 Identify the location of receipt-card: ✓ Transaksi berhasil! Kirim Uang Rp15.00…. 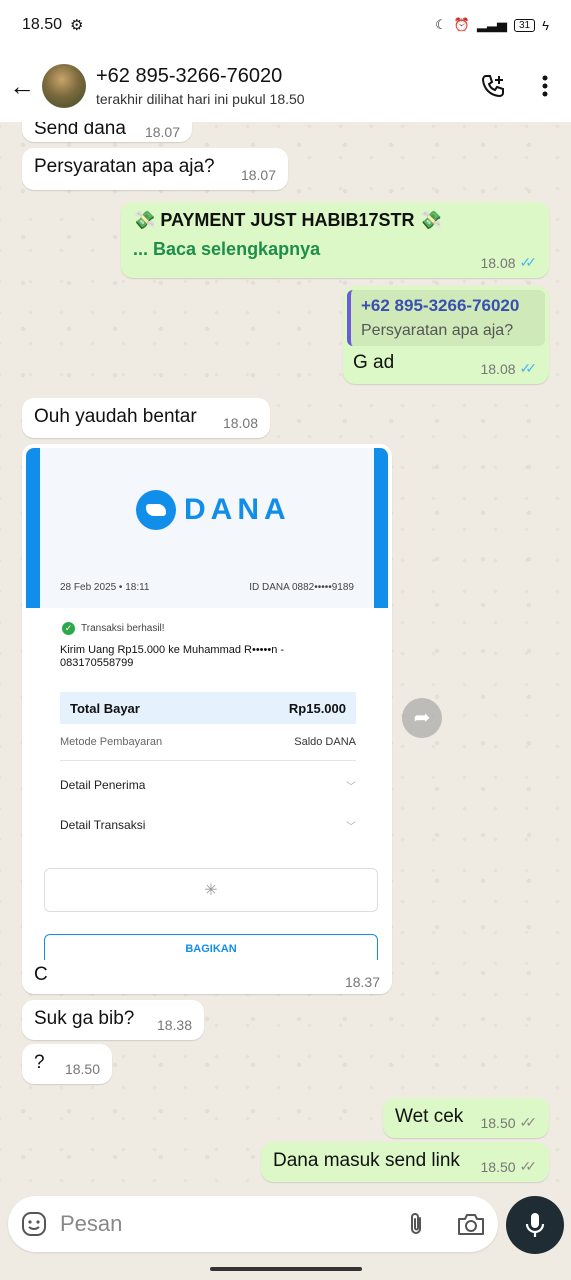
(207, 733).